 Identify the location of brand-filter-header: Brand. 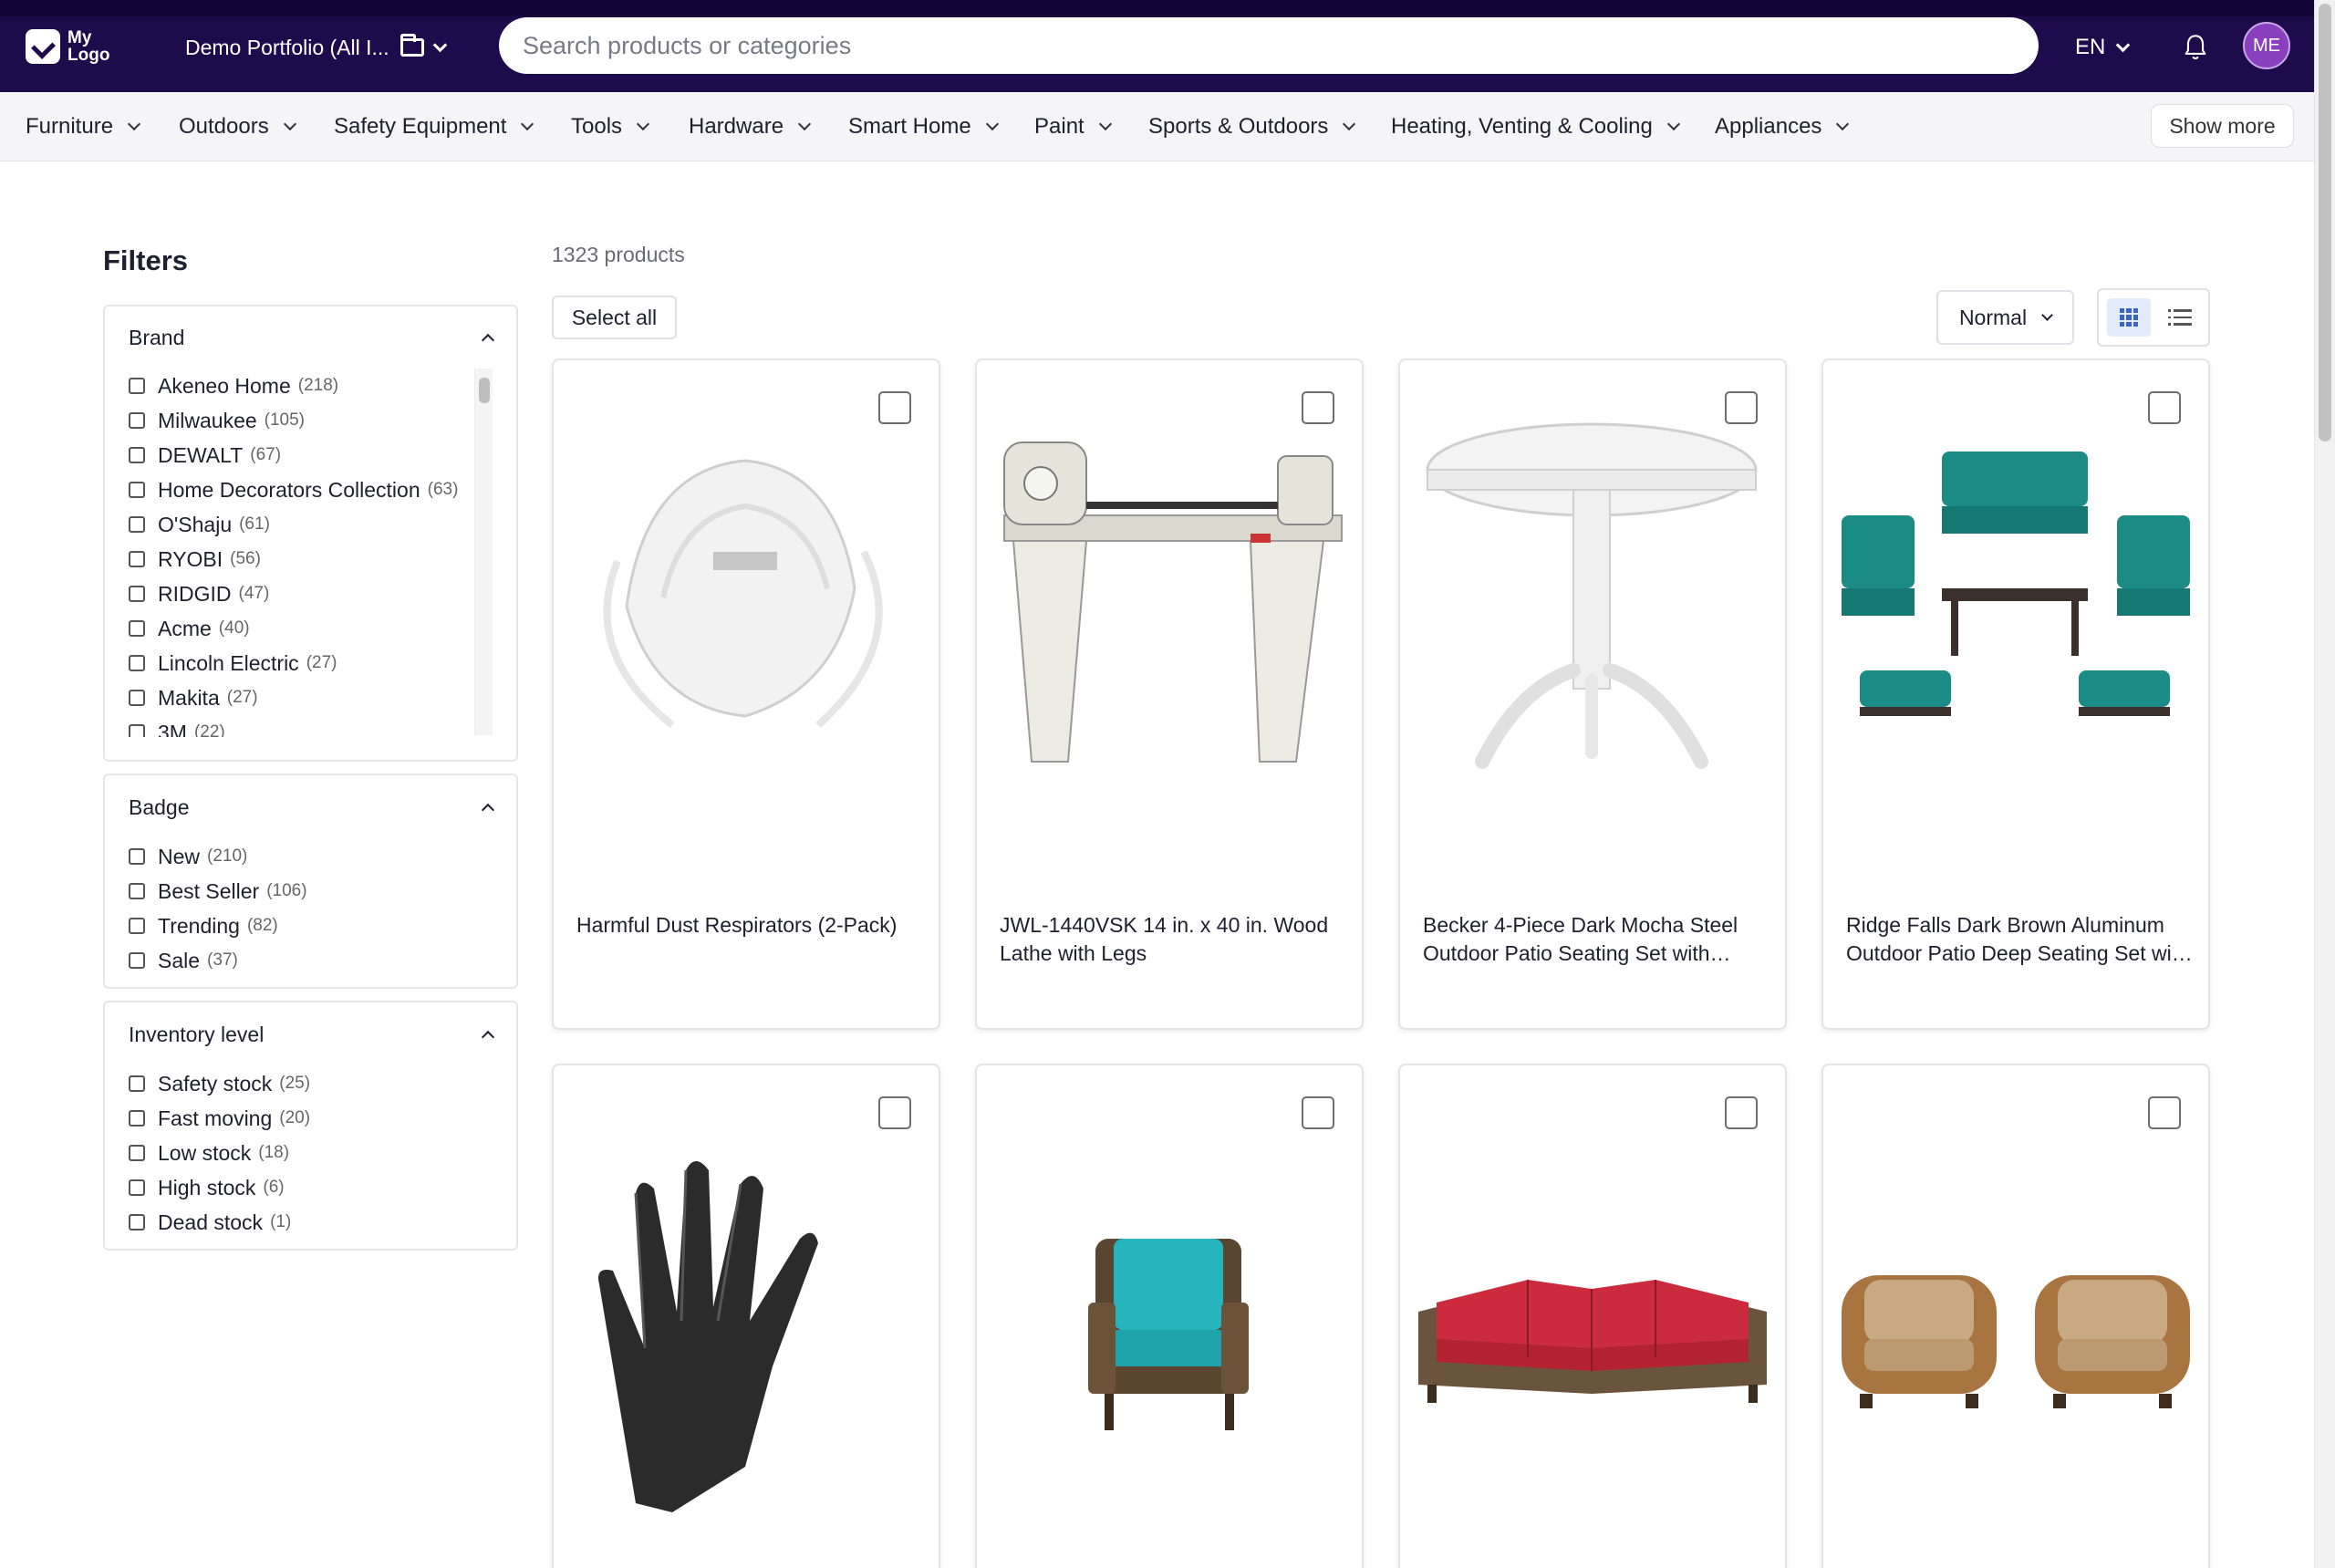
(310, 337).